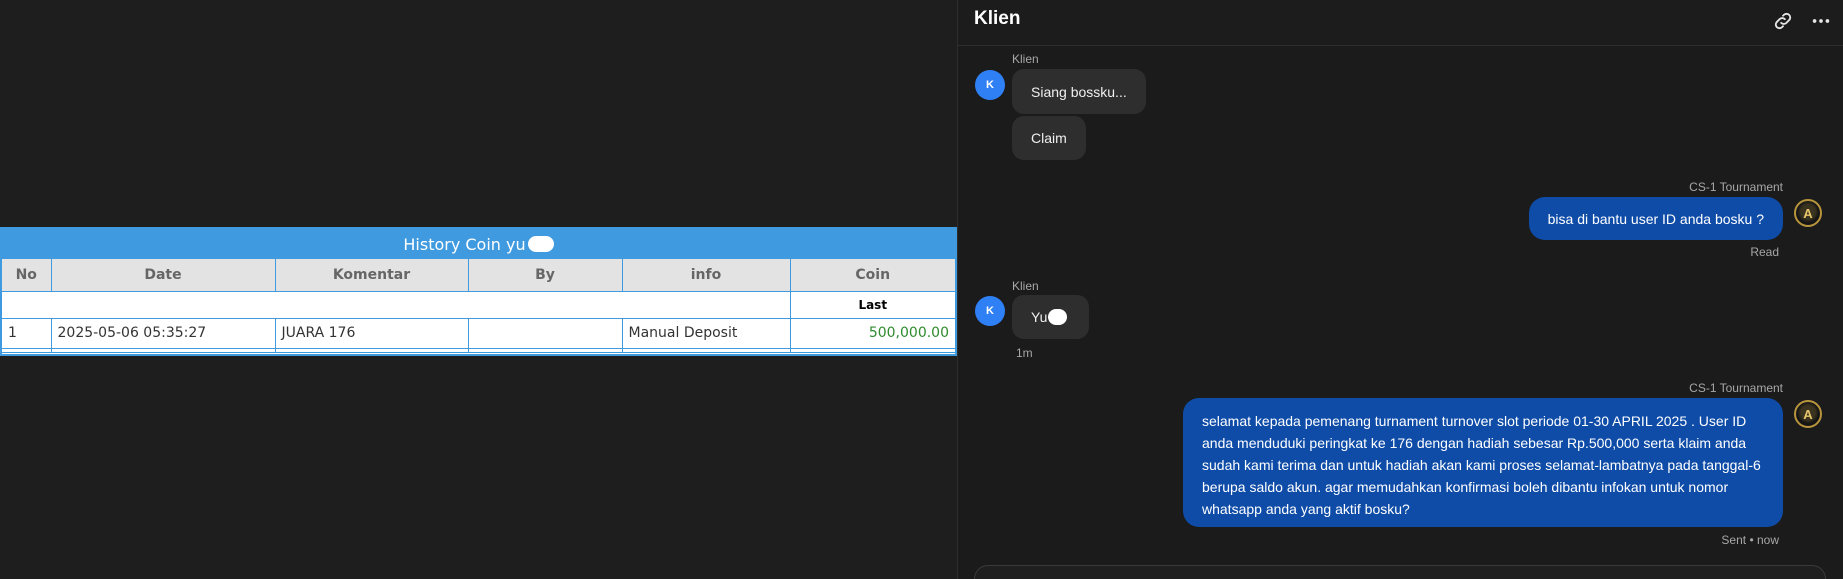  What do you see at coordinates (1764, 252) in the screenshot?
I see `read-status: Read` at bounding box center [1764, 252].